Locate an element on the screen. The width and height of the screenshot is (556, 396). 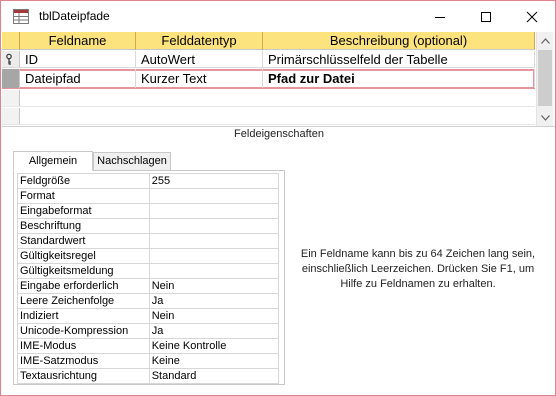
scroll-up-icon is located at coordinates (545, 40).